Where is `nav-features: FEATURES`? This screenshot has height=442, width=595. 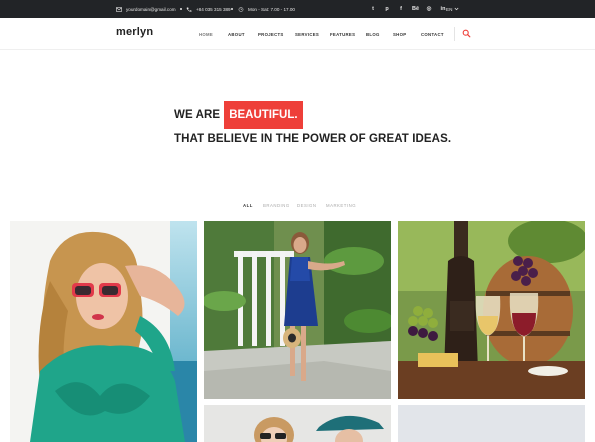
nav-features: FEATURES is located at coordinates (342, 34).